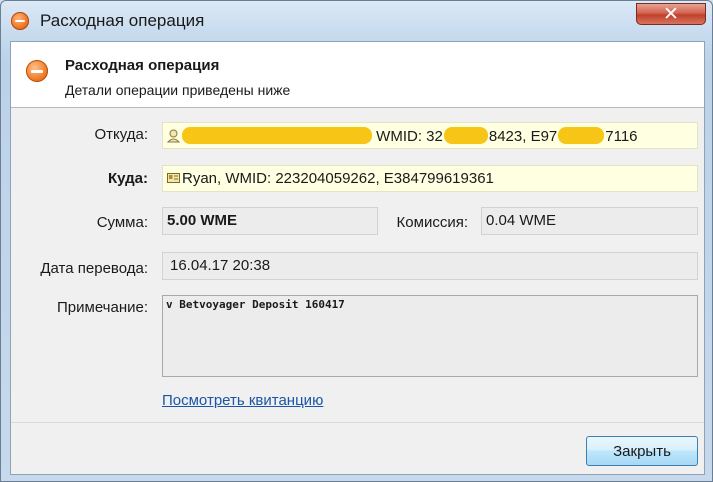 Image resolution: width=713 pixels, height=482 pixels. Describe the element at coordinates (642, 451) in the screenshot. I see `close-button: Закрыть` at that location.